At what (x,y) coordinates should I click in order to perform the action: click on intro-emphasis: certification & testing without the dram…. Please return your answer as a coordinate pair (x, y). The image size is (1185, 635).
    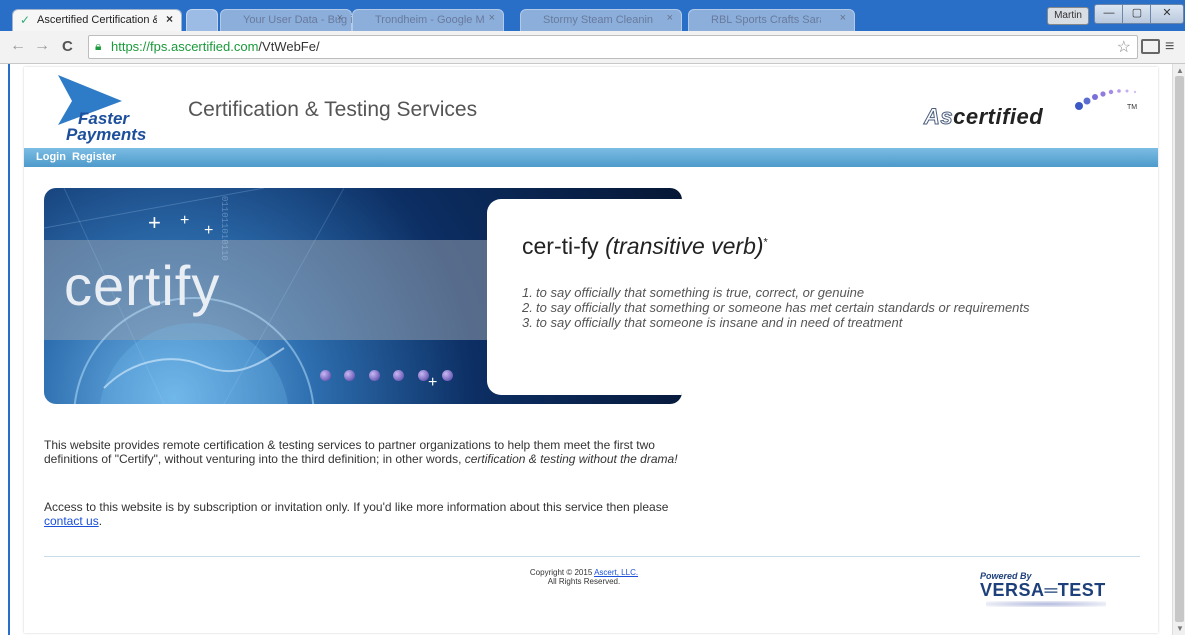
    Looking at the image, I should click on (571, 459).